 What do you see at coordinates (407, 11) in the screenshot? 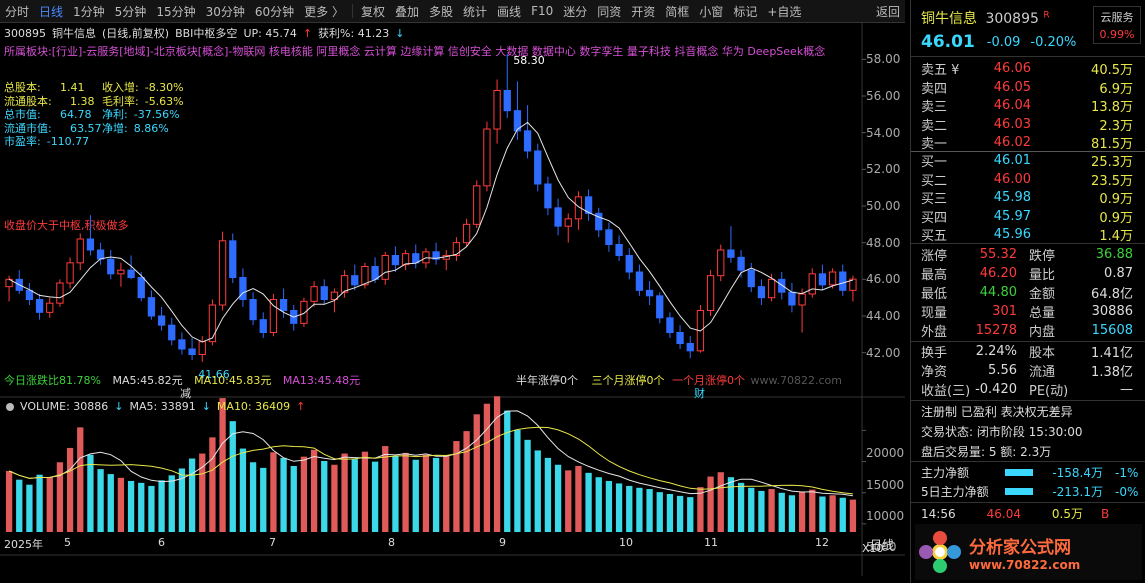
I see `tool-diejia: 叠加` at bounding box center [407, 11].